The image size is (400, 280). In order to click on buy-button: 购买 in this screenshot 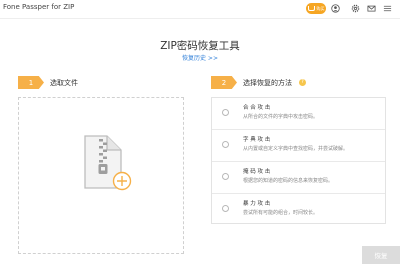, I will do `click(316, 8)`.